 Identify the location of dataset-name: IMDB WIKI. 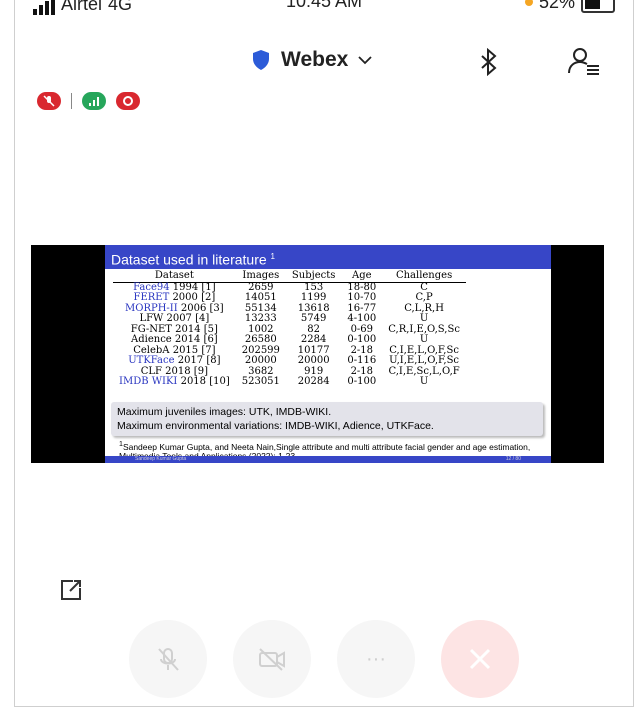
(148, 381).